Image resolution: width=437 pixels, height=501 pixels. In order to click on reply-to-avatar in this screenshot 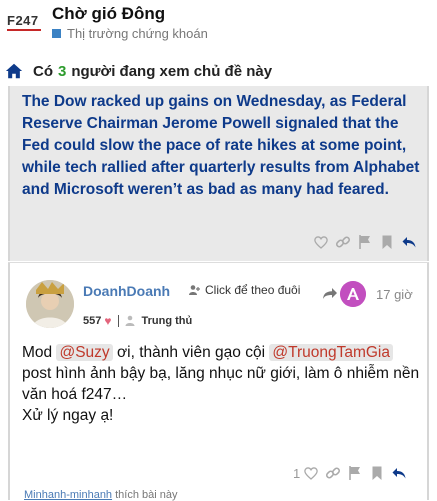, I will do `click(353, 294)`.